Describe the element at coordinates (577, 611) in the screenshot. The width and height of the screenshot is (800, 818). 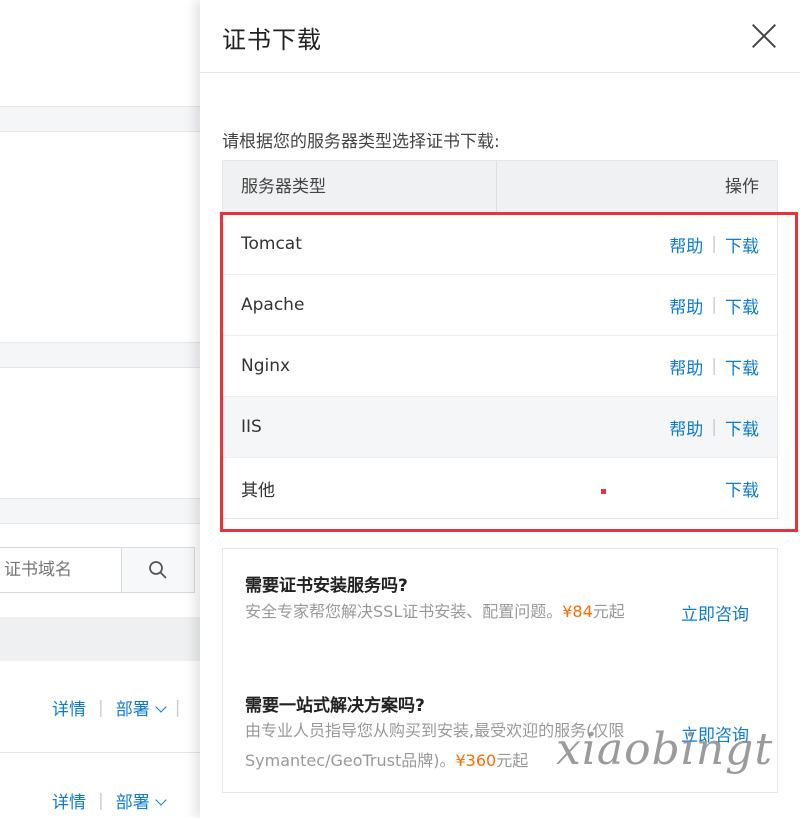
I see `service-price: ¥84` at that location.